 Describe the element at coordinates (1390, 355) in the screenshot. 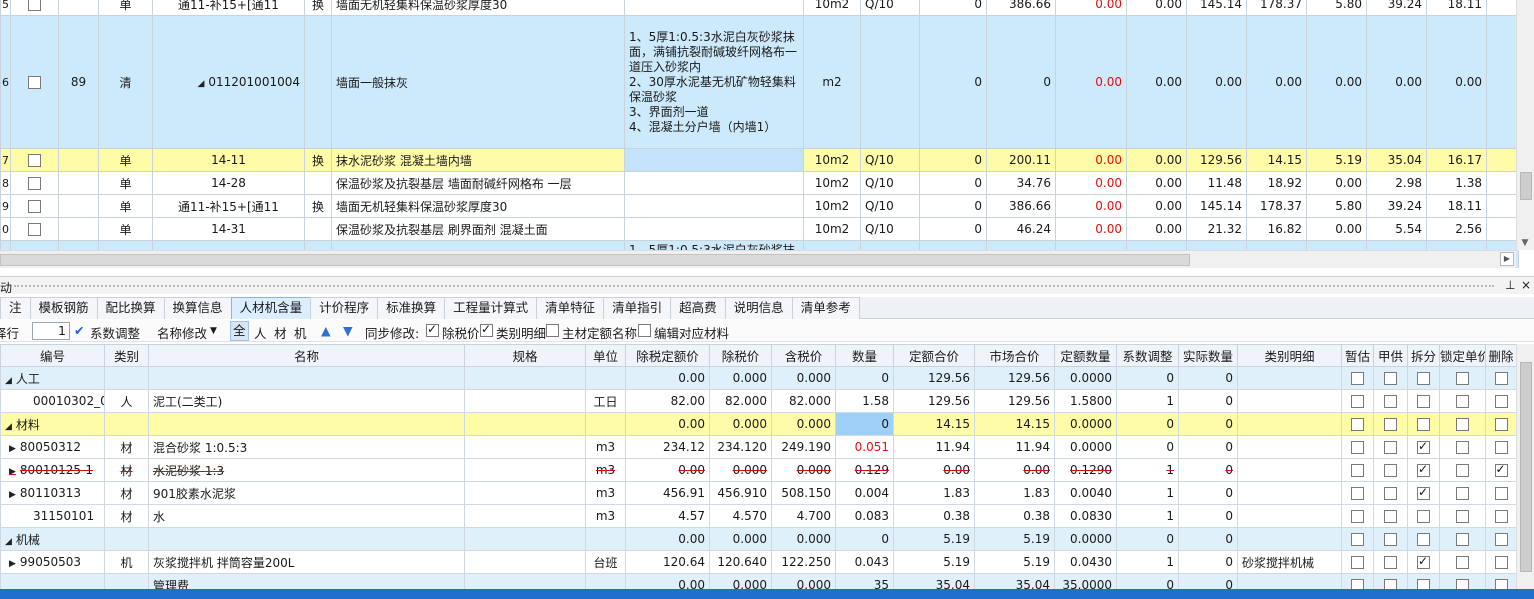

I see `column-header: 甲供` at that location.